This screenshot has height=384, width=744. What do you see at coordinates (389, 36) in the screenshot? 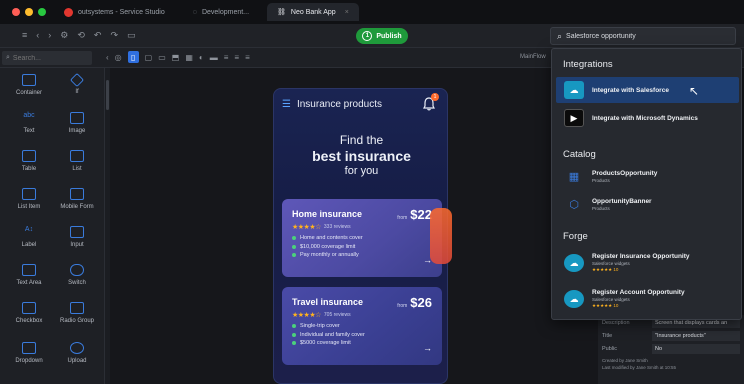
I see `publish-label: Publish` at bounding box center [389, 36].